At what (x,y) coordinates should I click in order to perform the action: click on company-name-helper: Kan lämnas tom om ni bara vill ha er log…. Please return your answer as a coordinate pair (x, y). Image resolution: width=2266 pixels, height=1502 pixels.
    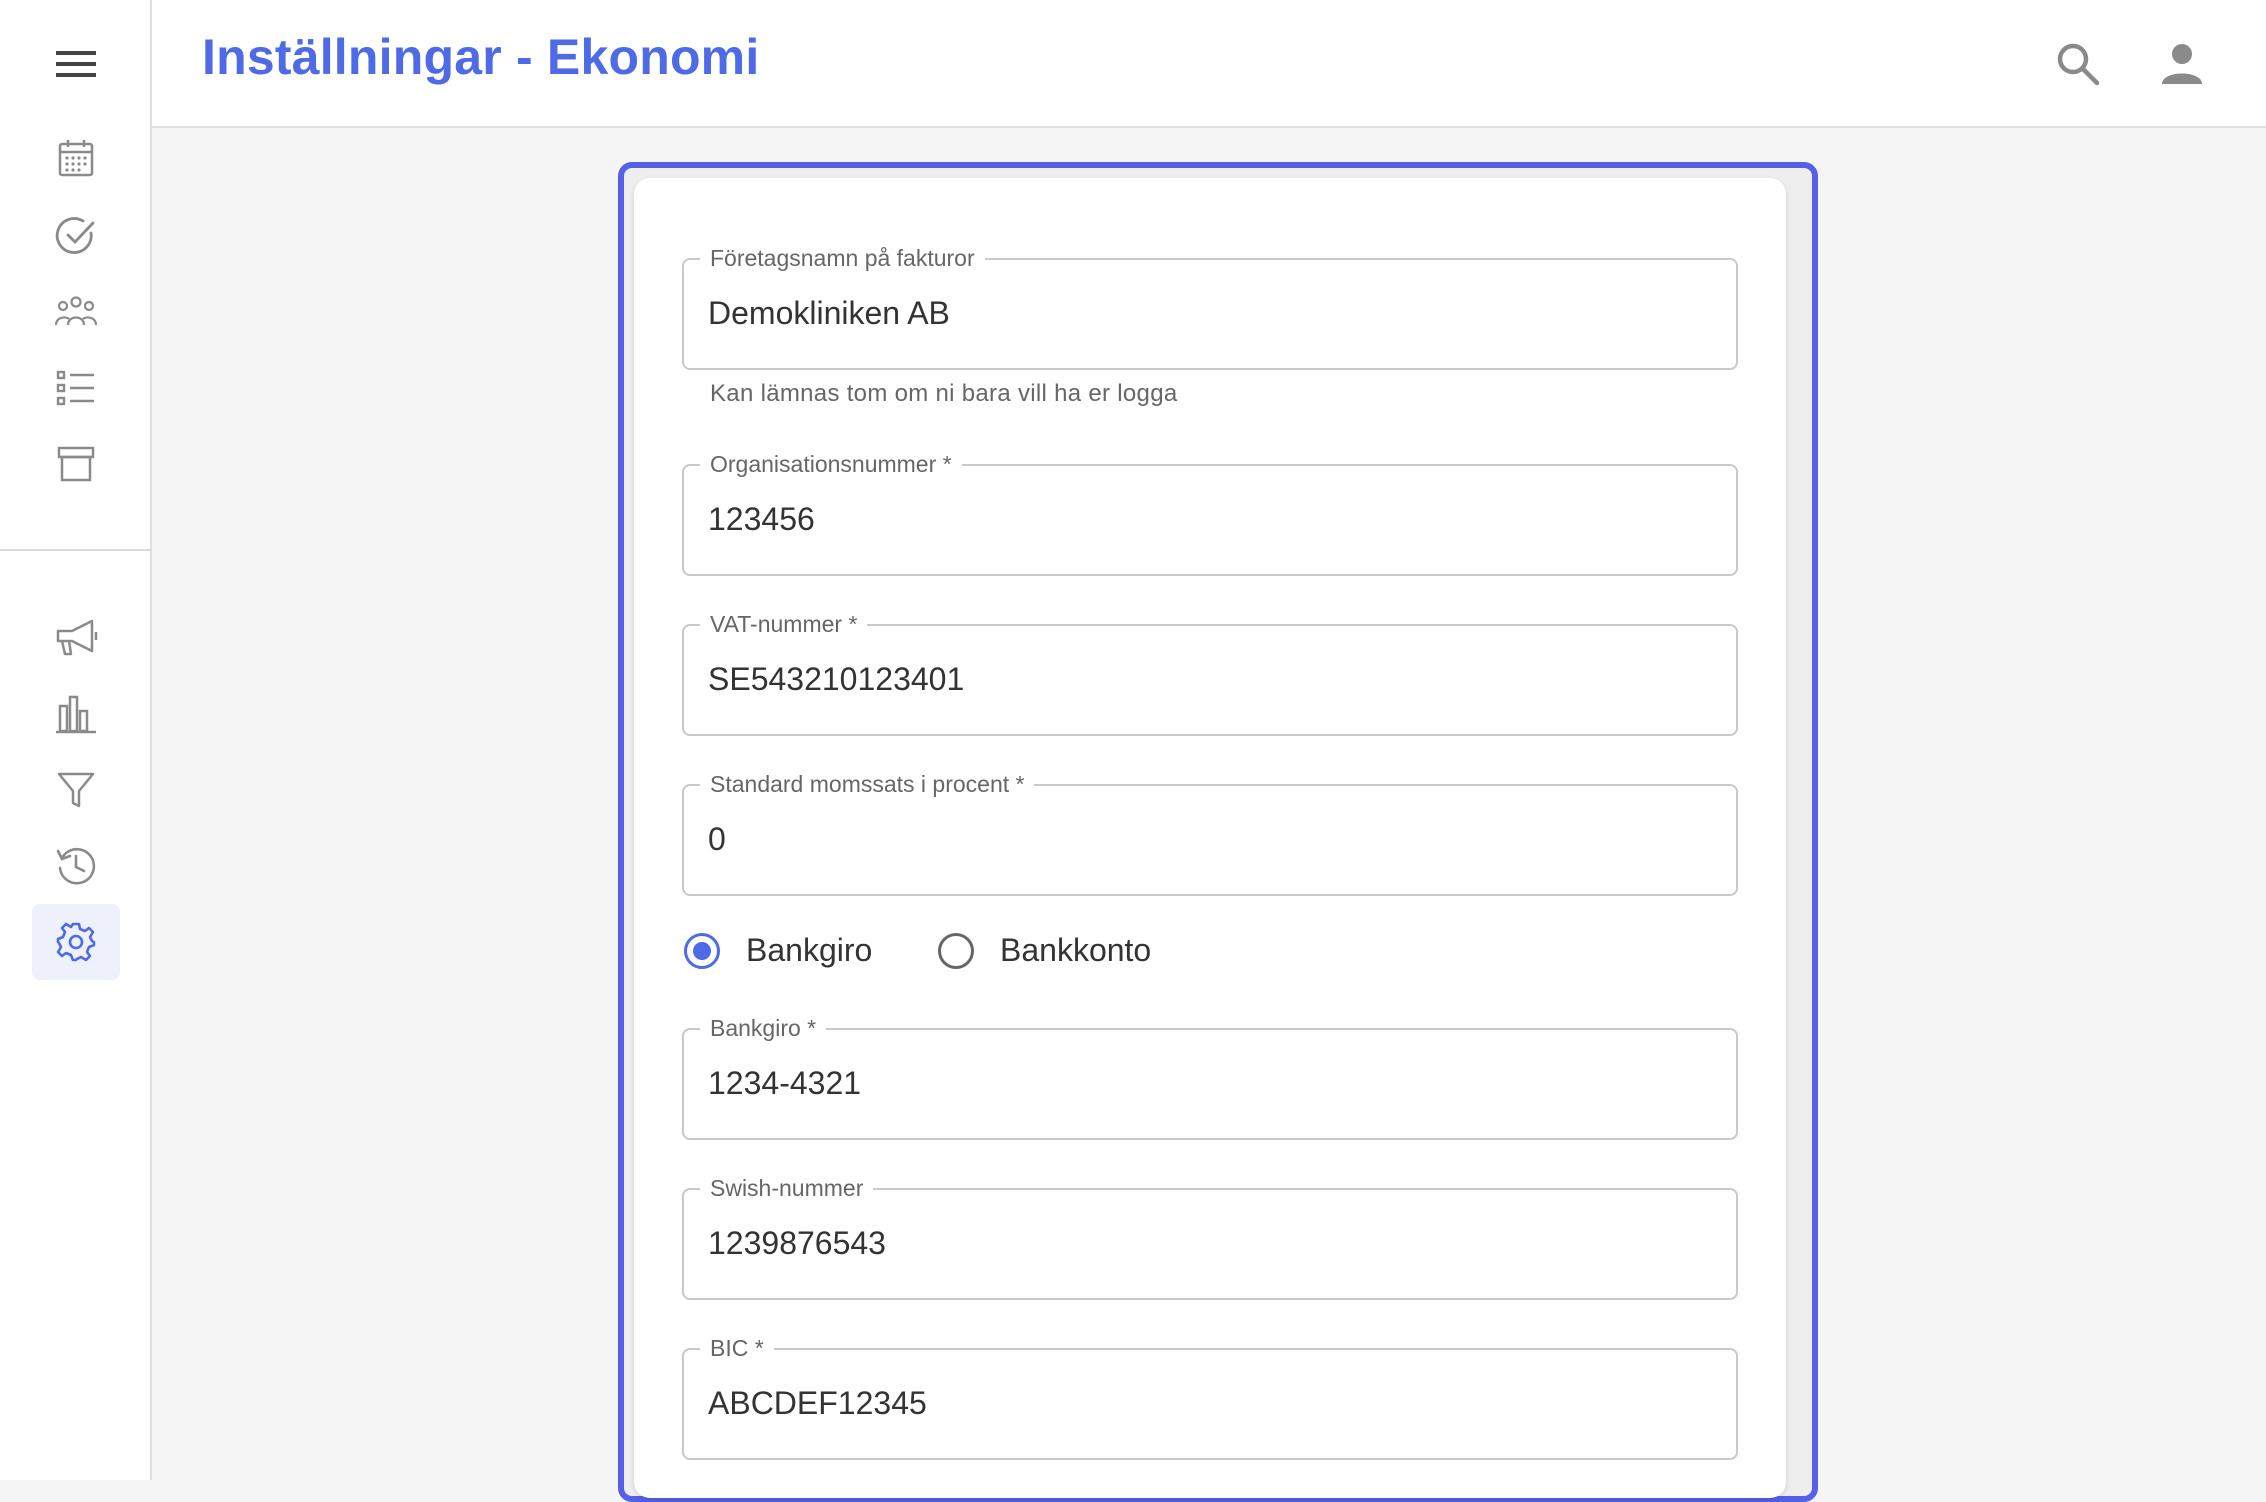
    Looking at the image, I should click on (944, 393).